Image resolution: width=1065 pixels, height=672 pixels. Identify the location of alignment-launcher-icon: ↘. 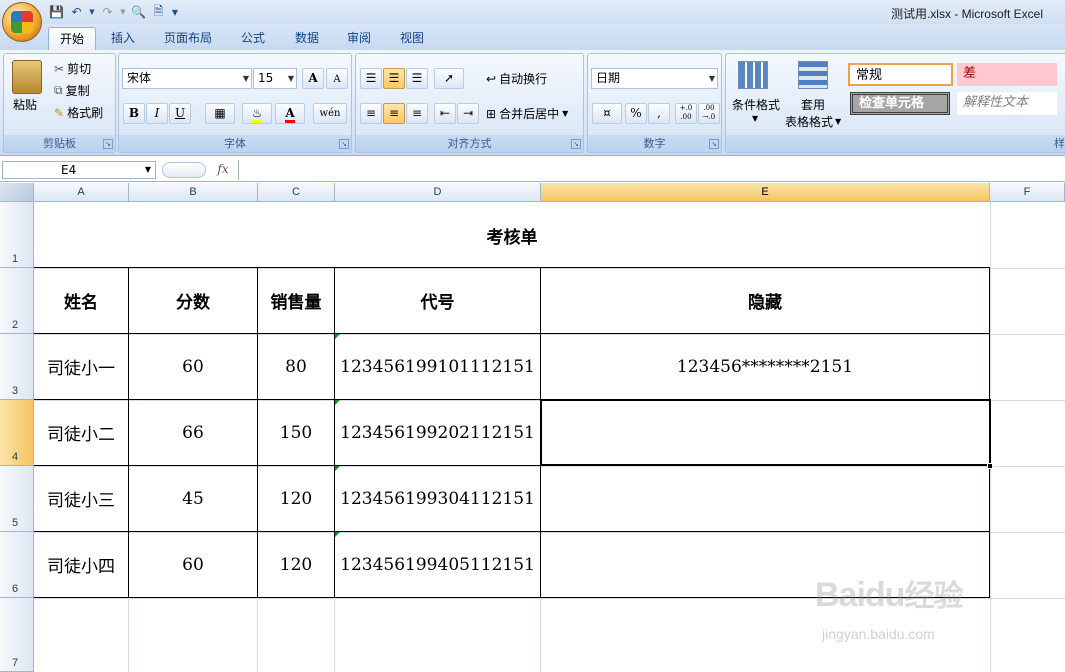
(576, 144).